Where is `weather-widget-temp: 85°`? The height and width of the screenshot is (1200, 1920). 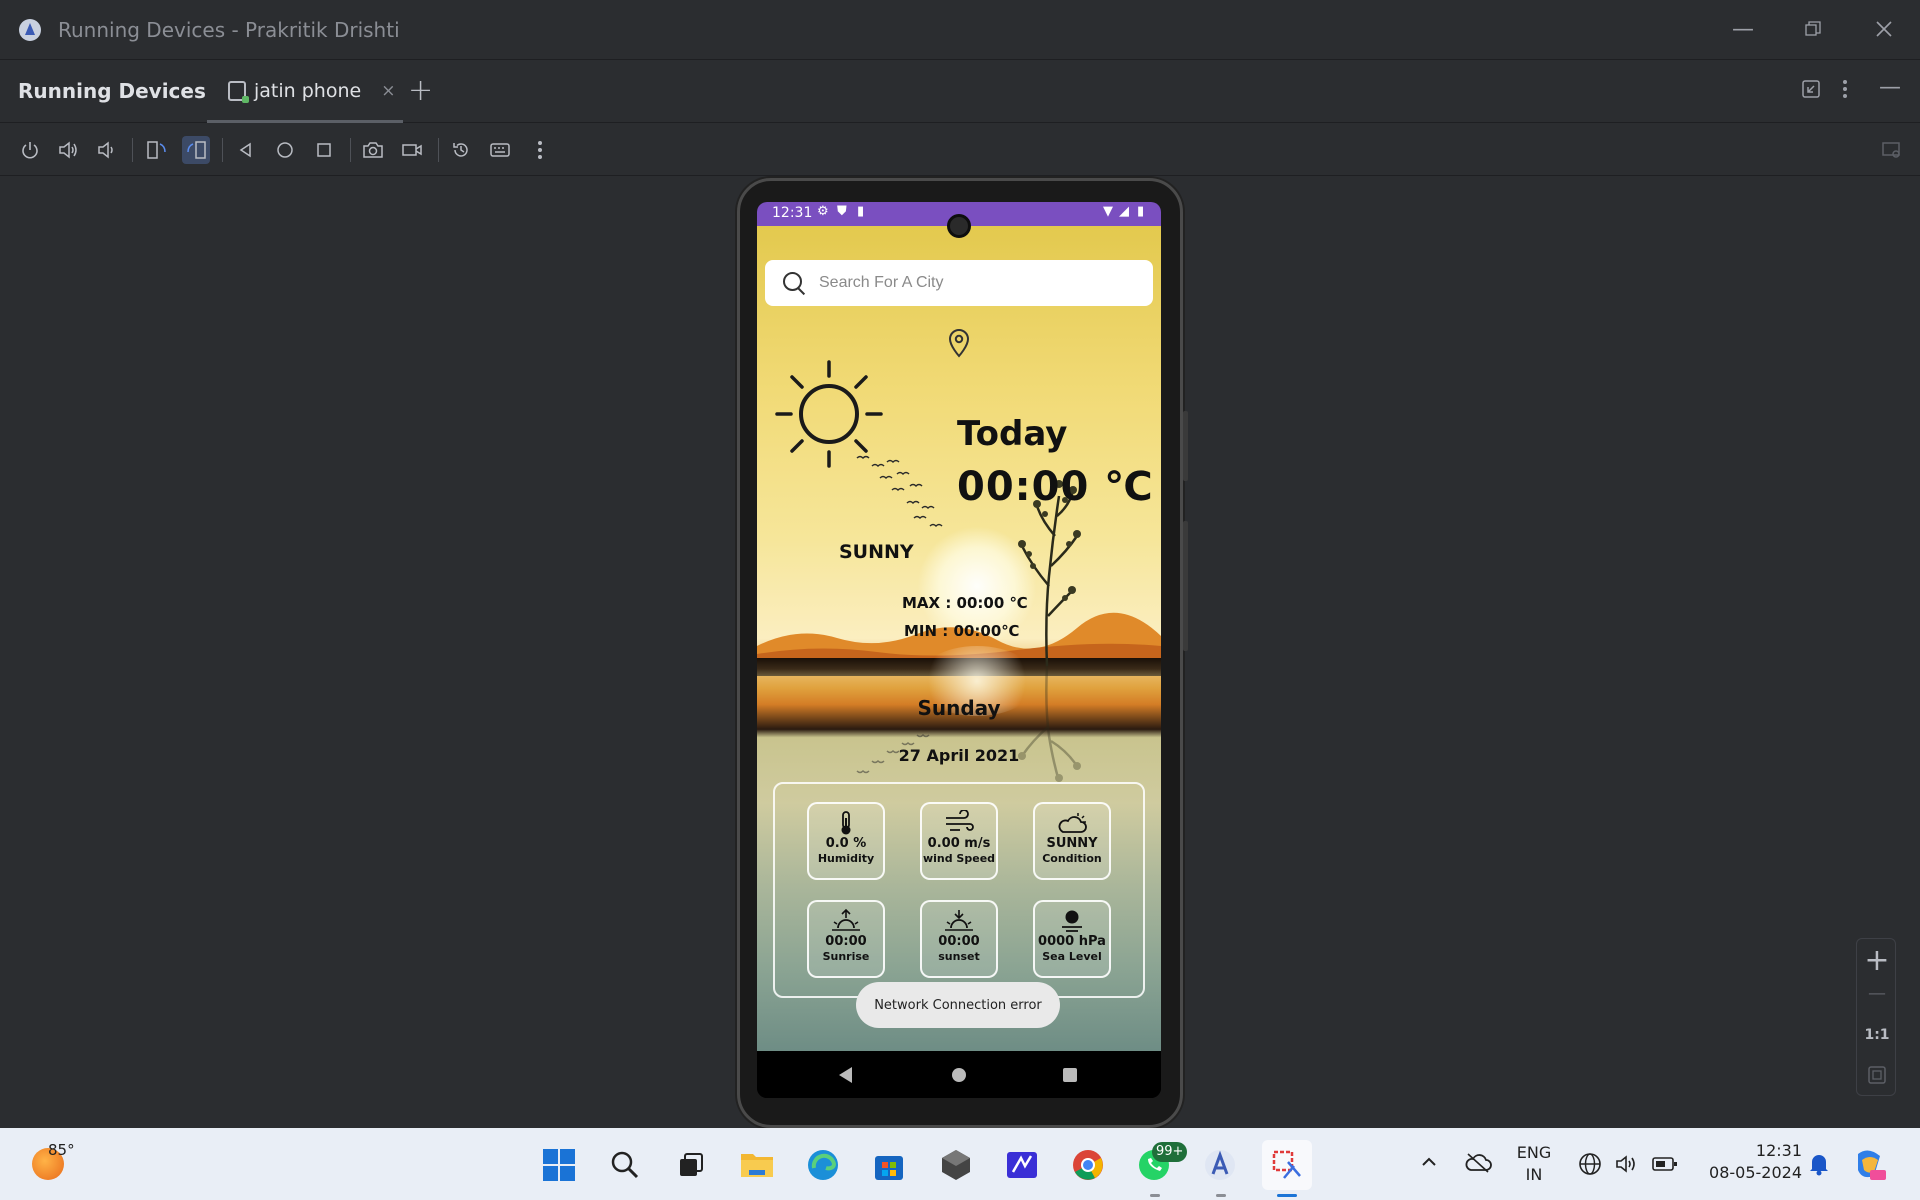 weather-widget-temp: 85° is located at coordinates (61, 1150).